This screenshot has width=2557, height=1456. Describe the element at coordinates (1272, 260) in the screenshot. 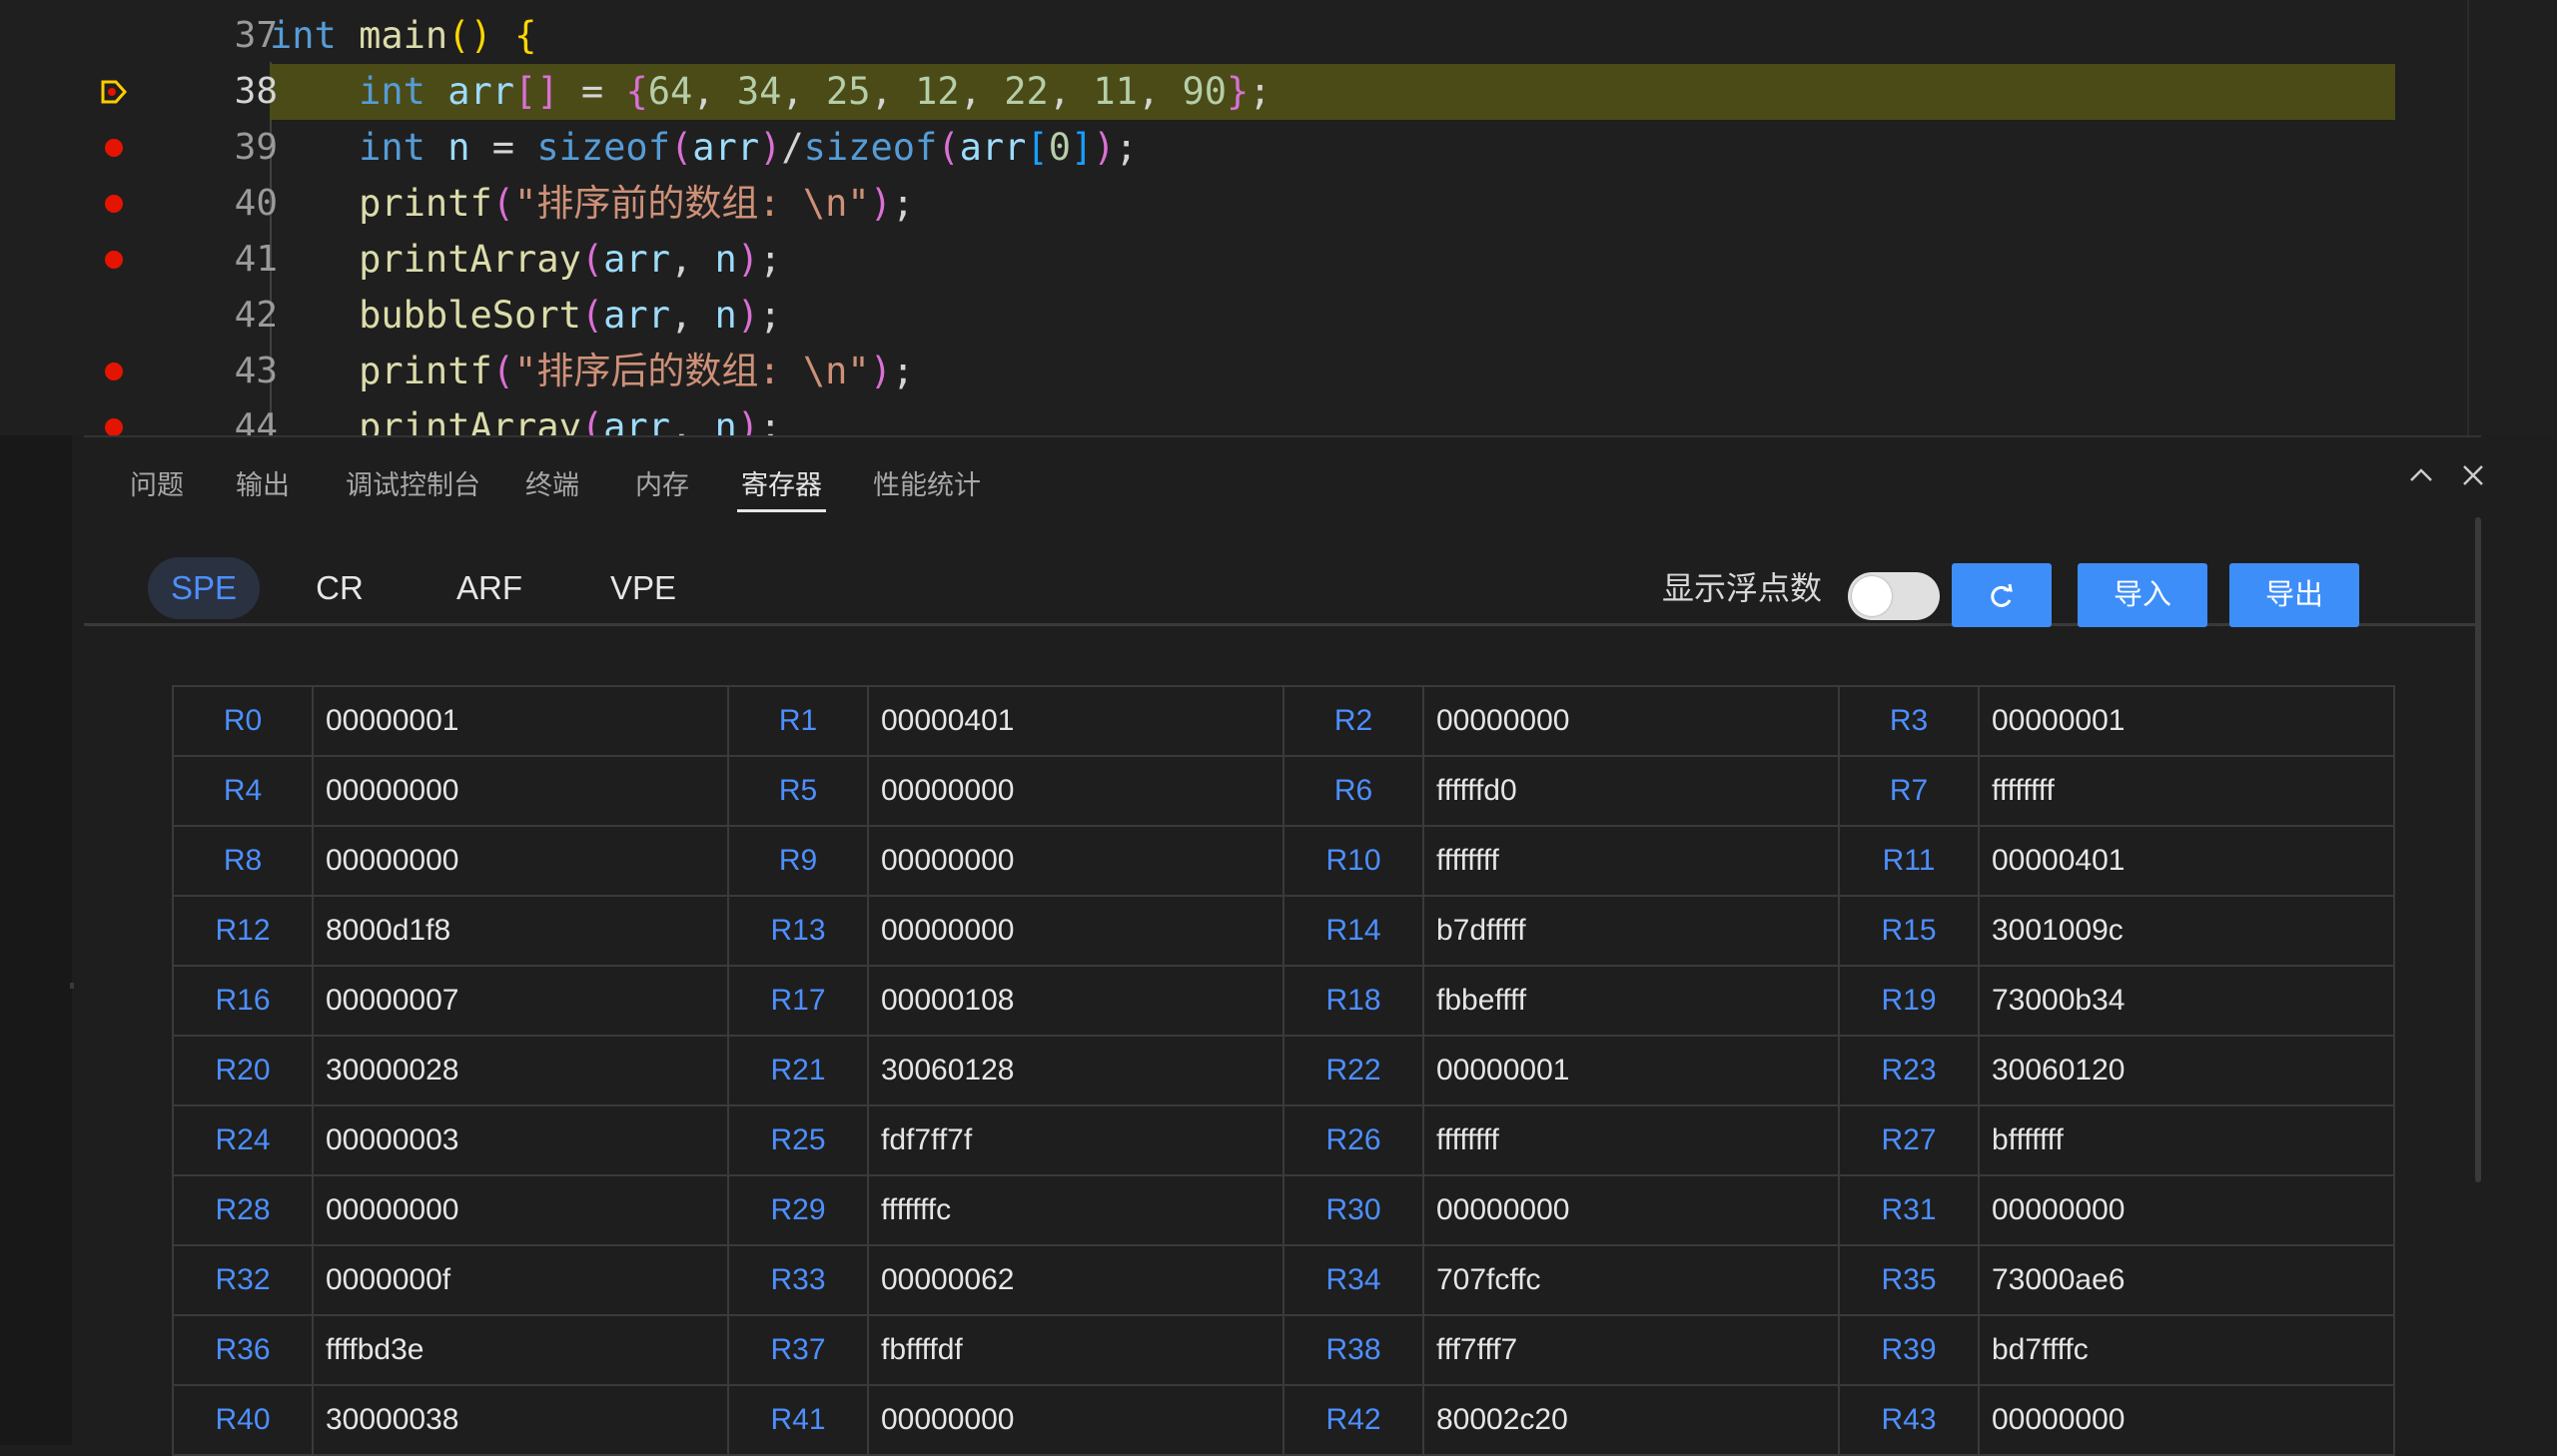

I see `code-line: 41 printArray(arr, n);` at that location.